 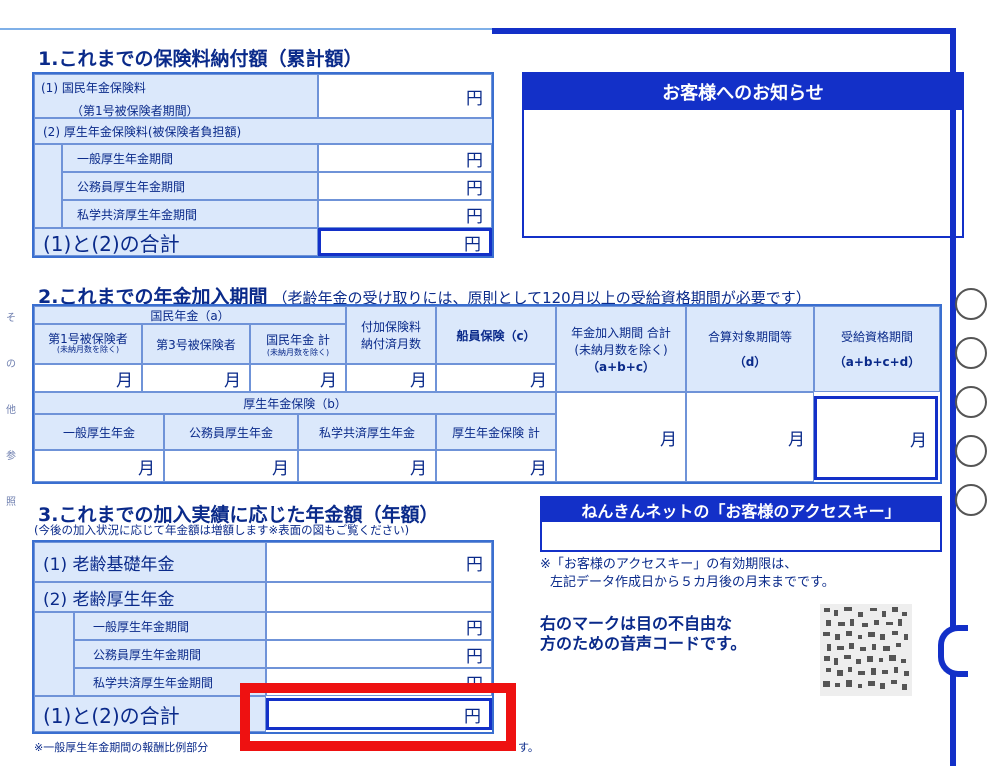 What do you see at coordinates (98, 432) in the screenshot?
I see `k1-text: 一般厚生年金` at bounding box center [98, 432].